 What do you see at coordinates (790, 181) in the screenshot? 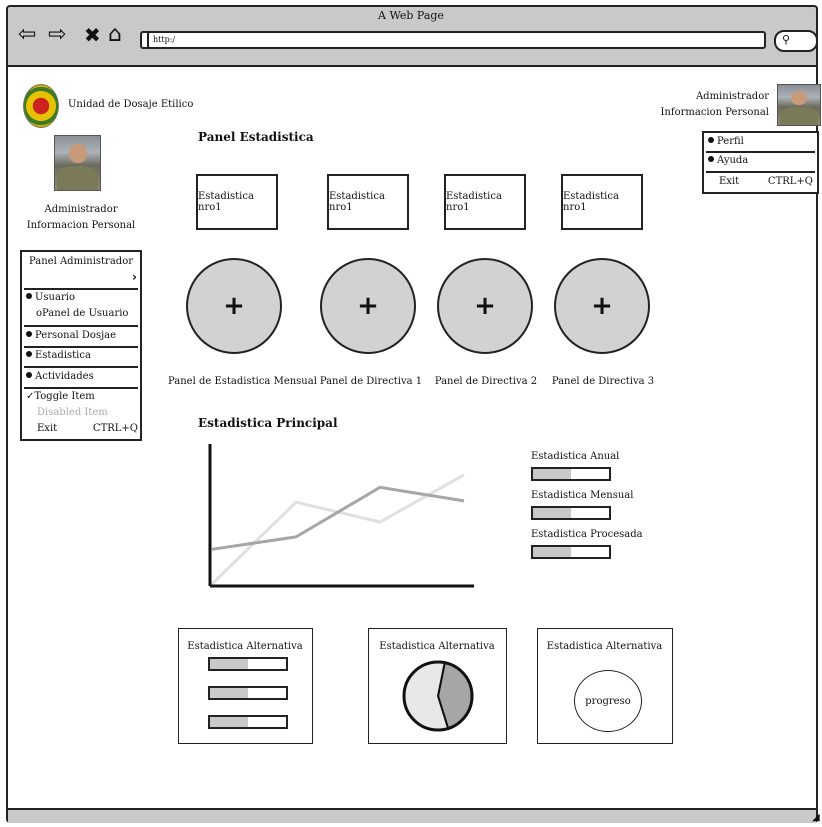
I see `exit-shortcut: CTRL+Q` at bounding box center [790, 181].